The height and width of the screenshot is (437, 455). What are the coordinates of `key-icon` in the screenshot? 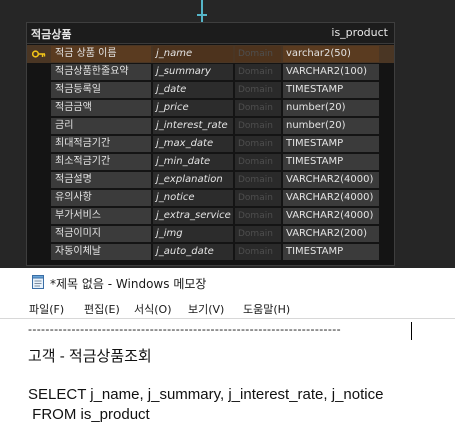 It's located at (39, 54).